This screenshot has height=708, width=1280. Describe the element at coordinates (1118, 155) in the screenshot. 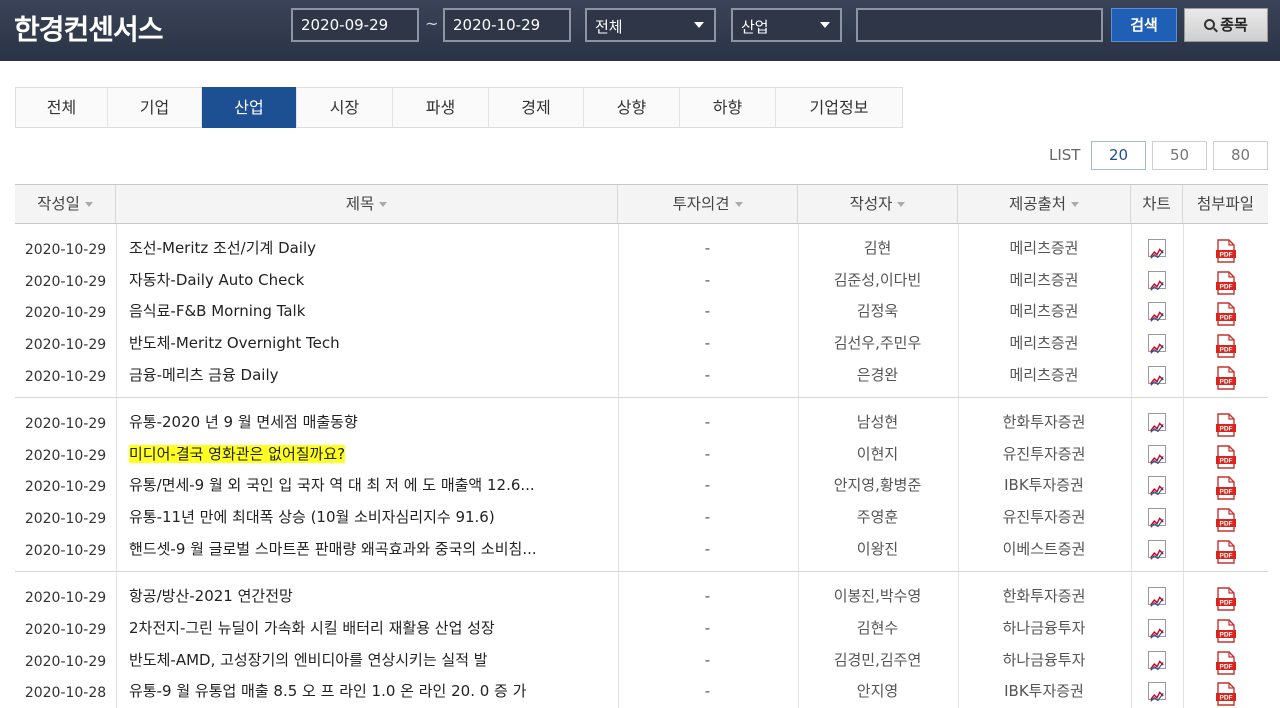

I see `list-size-20-button: 20` at that location.